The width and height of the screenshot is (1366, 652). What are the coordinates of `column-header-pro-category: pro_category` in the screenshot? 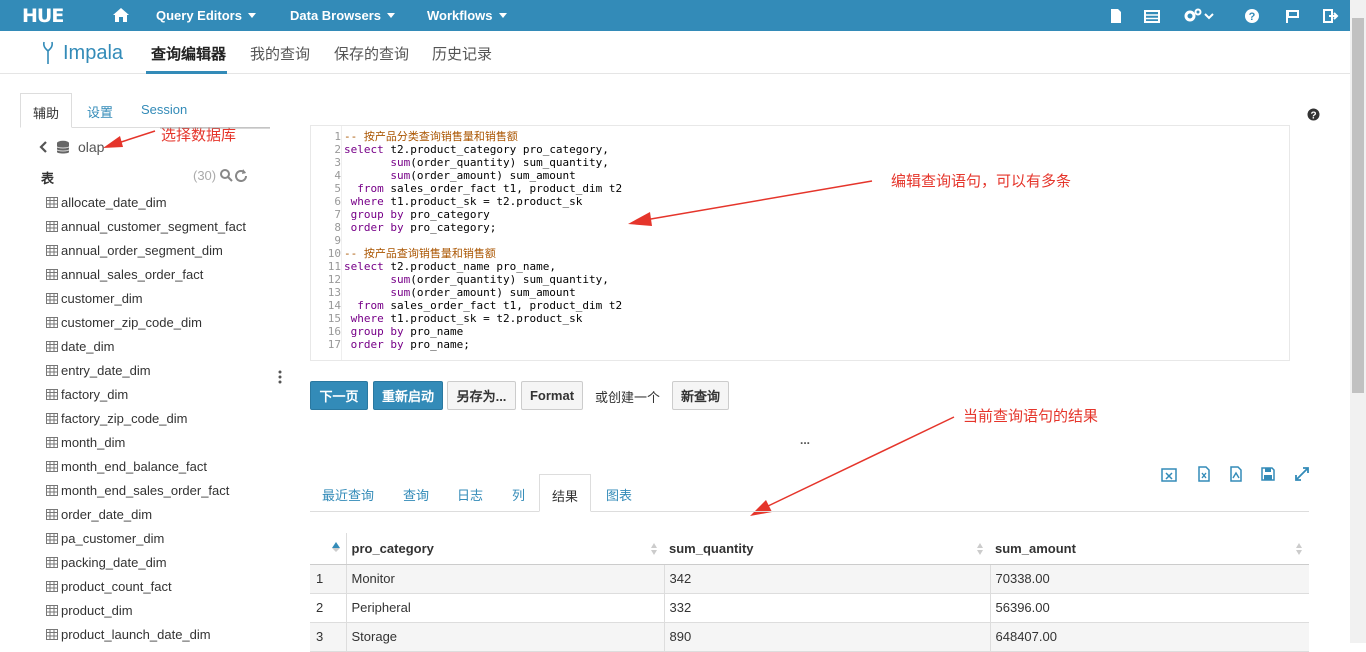 It's located at (505, 549).